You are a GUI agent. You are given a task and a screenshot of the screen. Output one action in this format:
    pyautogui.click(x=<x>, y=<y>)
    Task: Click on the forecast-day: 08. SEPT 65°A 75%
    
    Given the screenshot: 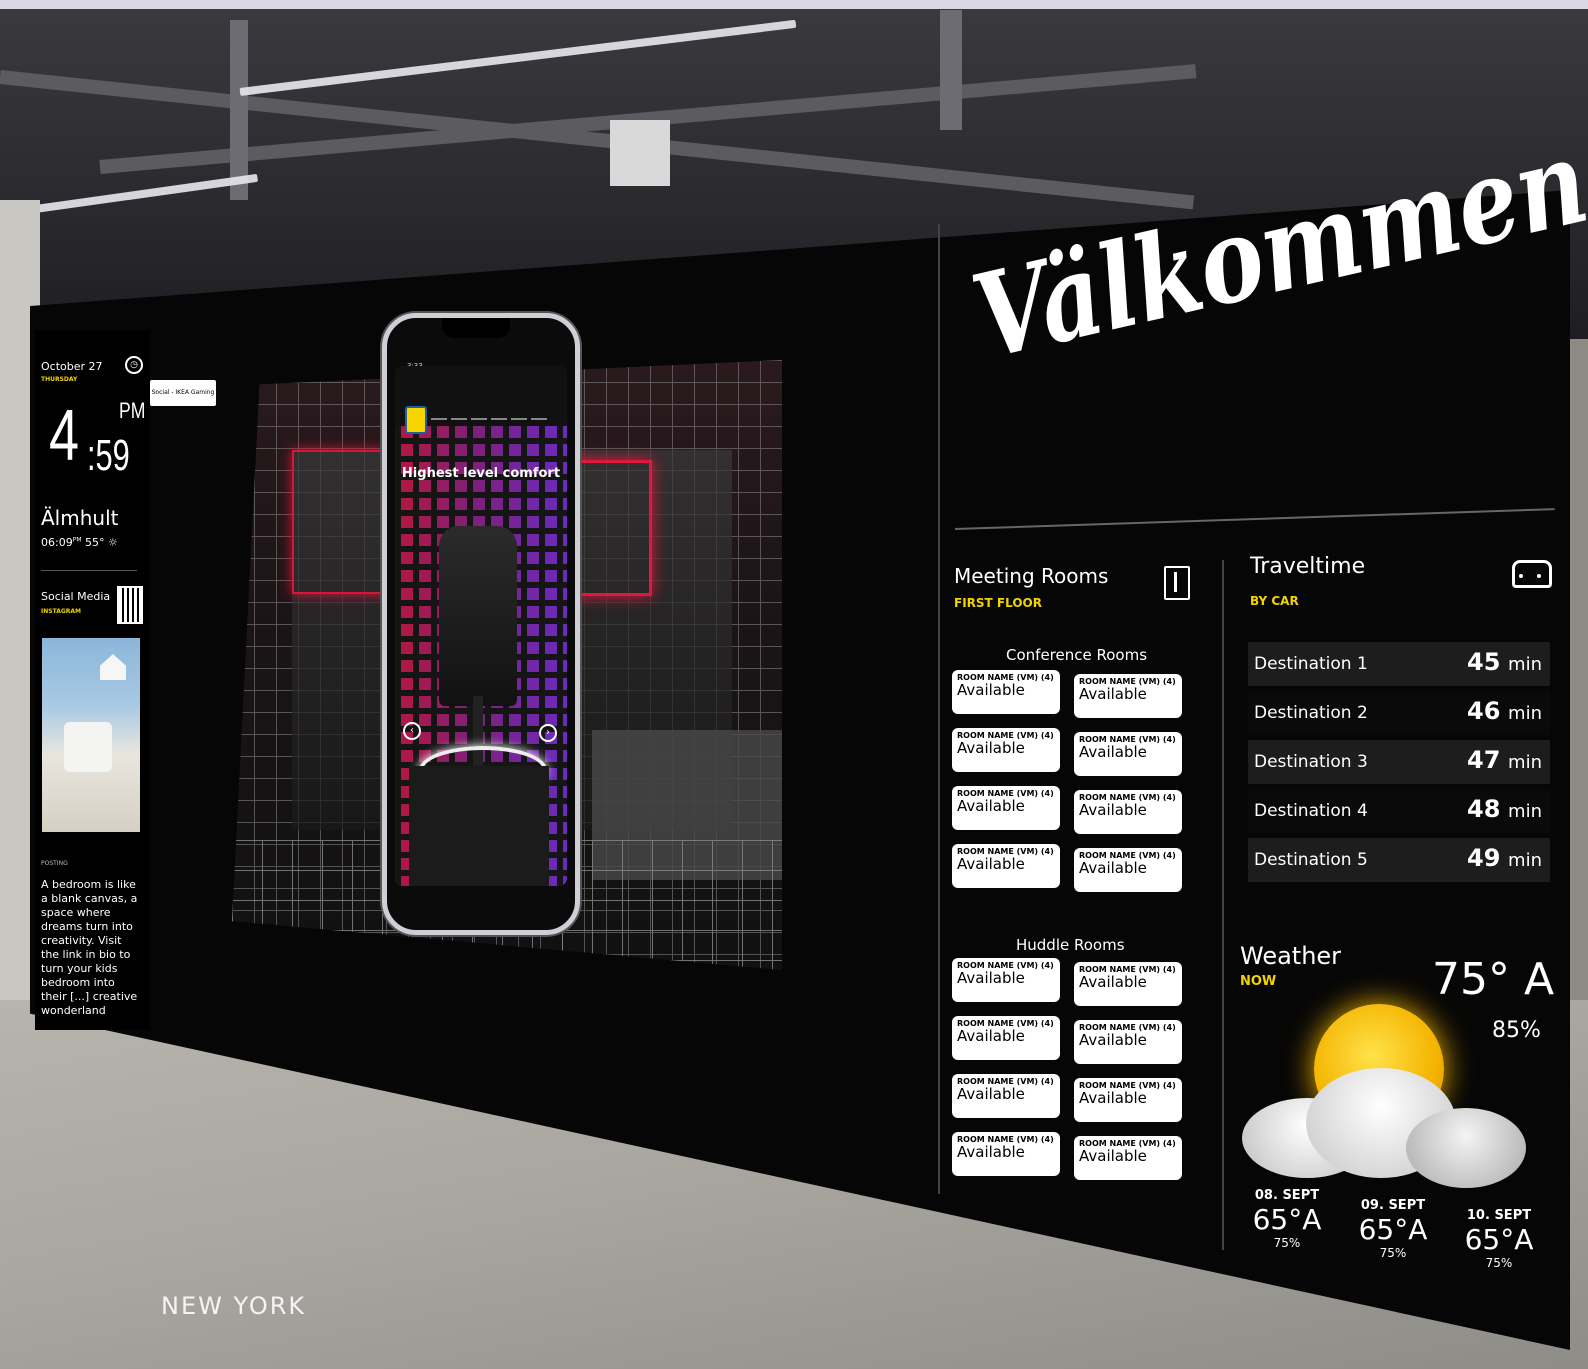 What is the action you would take?
    pyautogui.click(x=1287, y=1219)
    